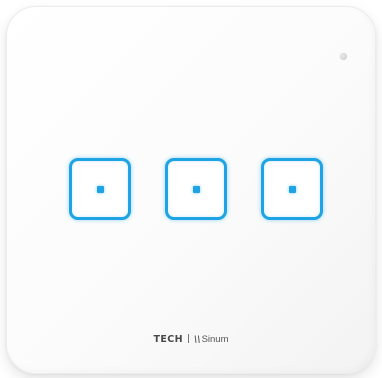  Describe the element at coordinates (168, 339) in the screenshot. I see `brand-name: TECH` at that location.